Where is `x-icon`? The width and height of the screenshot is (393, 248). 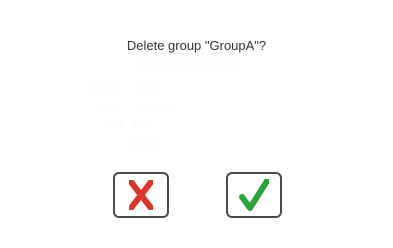 x-icon is located at coordinates (141, 195).